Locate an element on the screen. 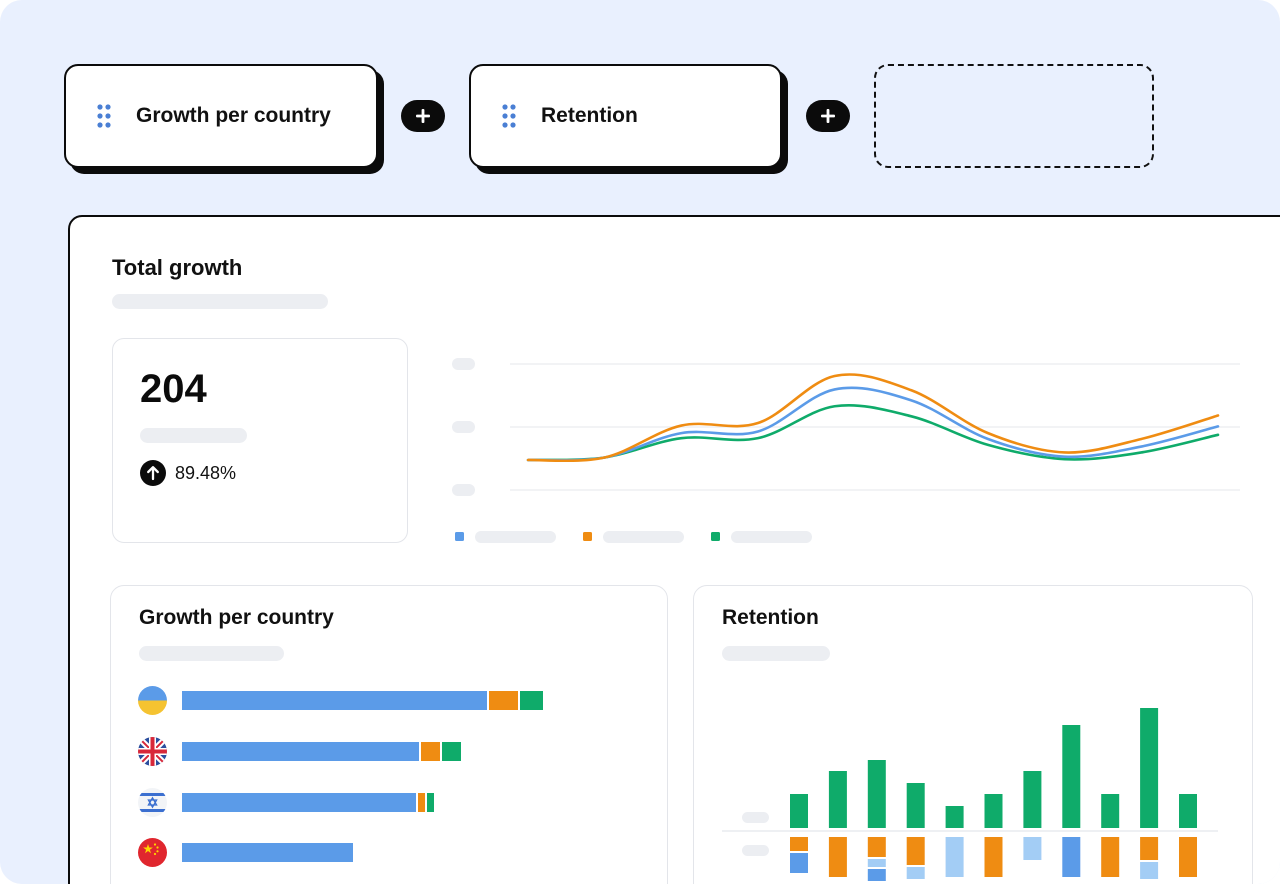 This screenshot has width=1280, height=884. series-line-orange is located at coordinates (873, 418).